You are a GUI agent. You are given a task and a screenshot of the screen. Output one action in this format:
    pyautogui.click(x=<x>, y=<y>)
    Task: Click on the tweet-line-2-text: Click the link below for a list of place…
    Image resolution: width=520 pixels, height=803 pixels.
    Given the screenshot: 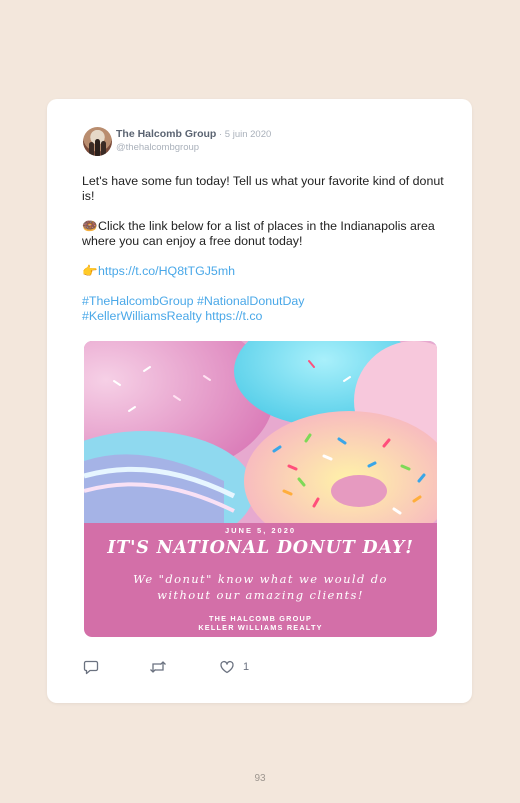 What is the action you would take?
    pyautogui.click(x=258, y=233)
    